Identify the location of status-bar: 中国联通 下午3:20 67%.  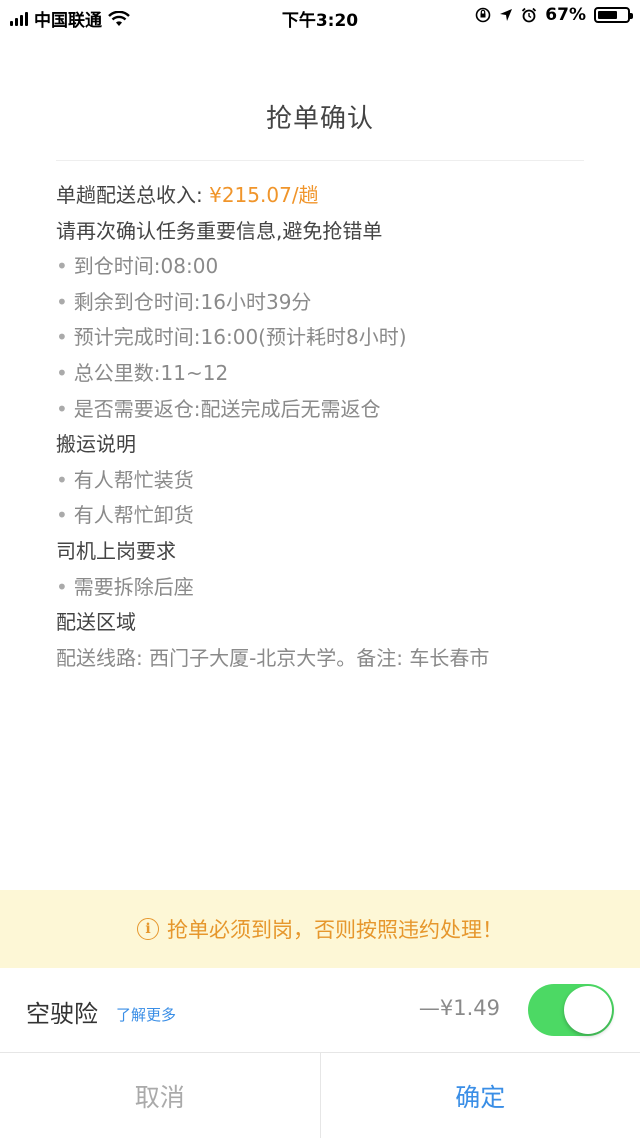
(320, 18).